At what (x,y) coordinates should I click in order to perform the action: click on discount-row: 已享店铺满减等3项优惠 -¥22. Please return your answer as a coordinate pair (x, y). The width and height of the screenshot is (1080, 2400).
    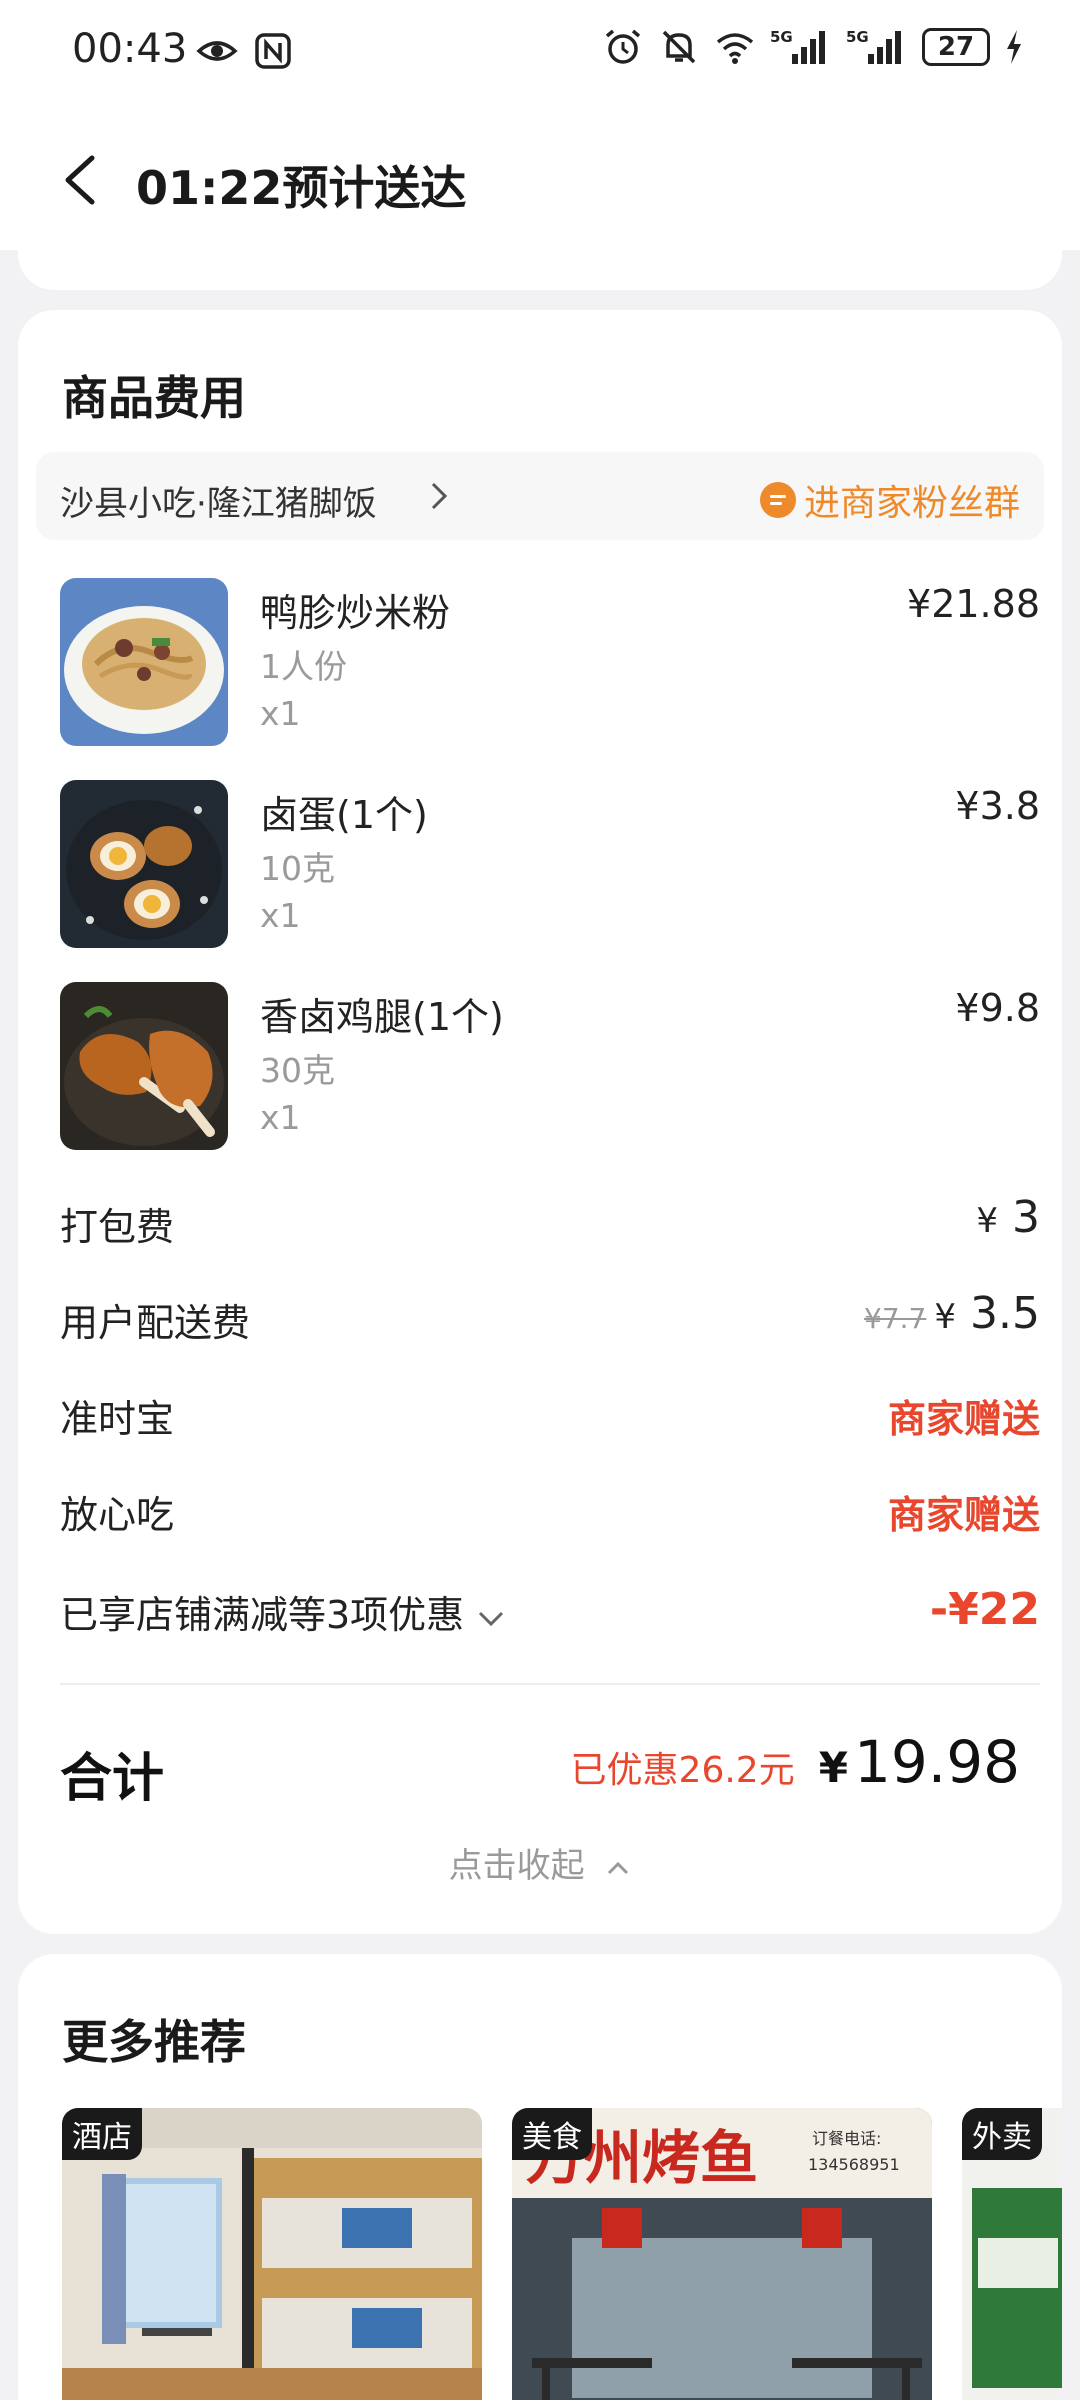
    Looking at the image, I should click on (550, 1610).